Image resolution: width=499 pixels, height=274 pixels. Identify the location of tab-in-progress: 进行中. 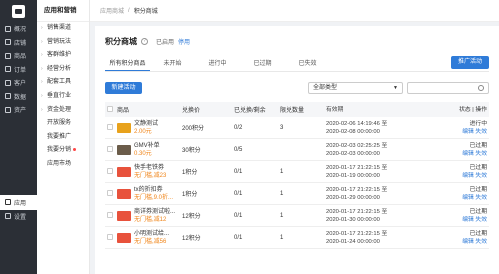
(217, 64).